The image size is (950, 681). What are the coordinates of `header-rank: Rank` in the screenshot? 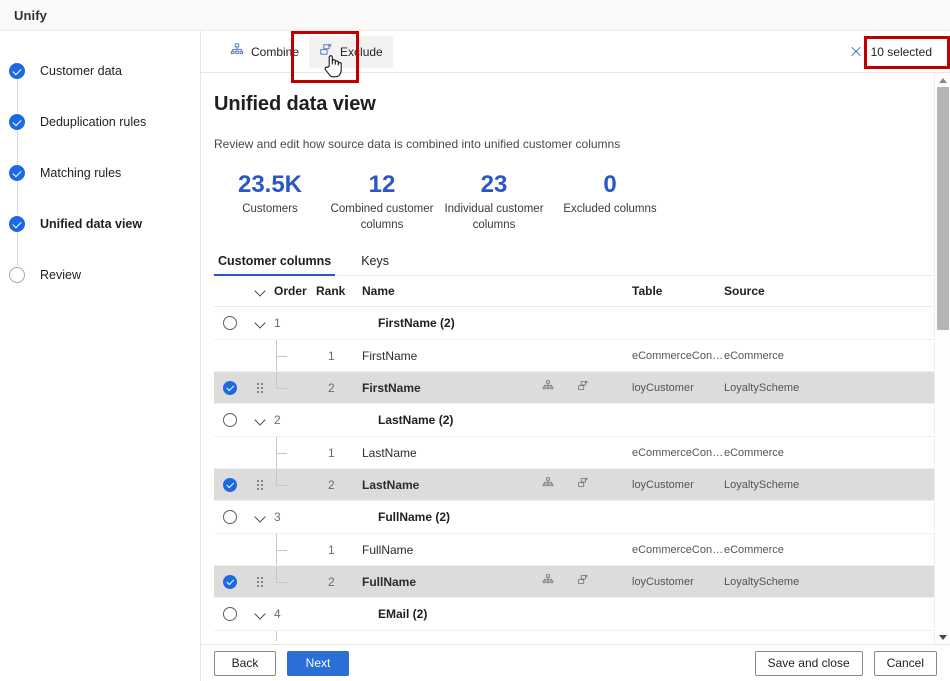 It's located at (339, 291).